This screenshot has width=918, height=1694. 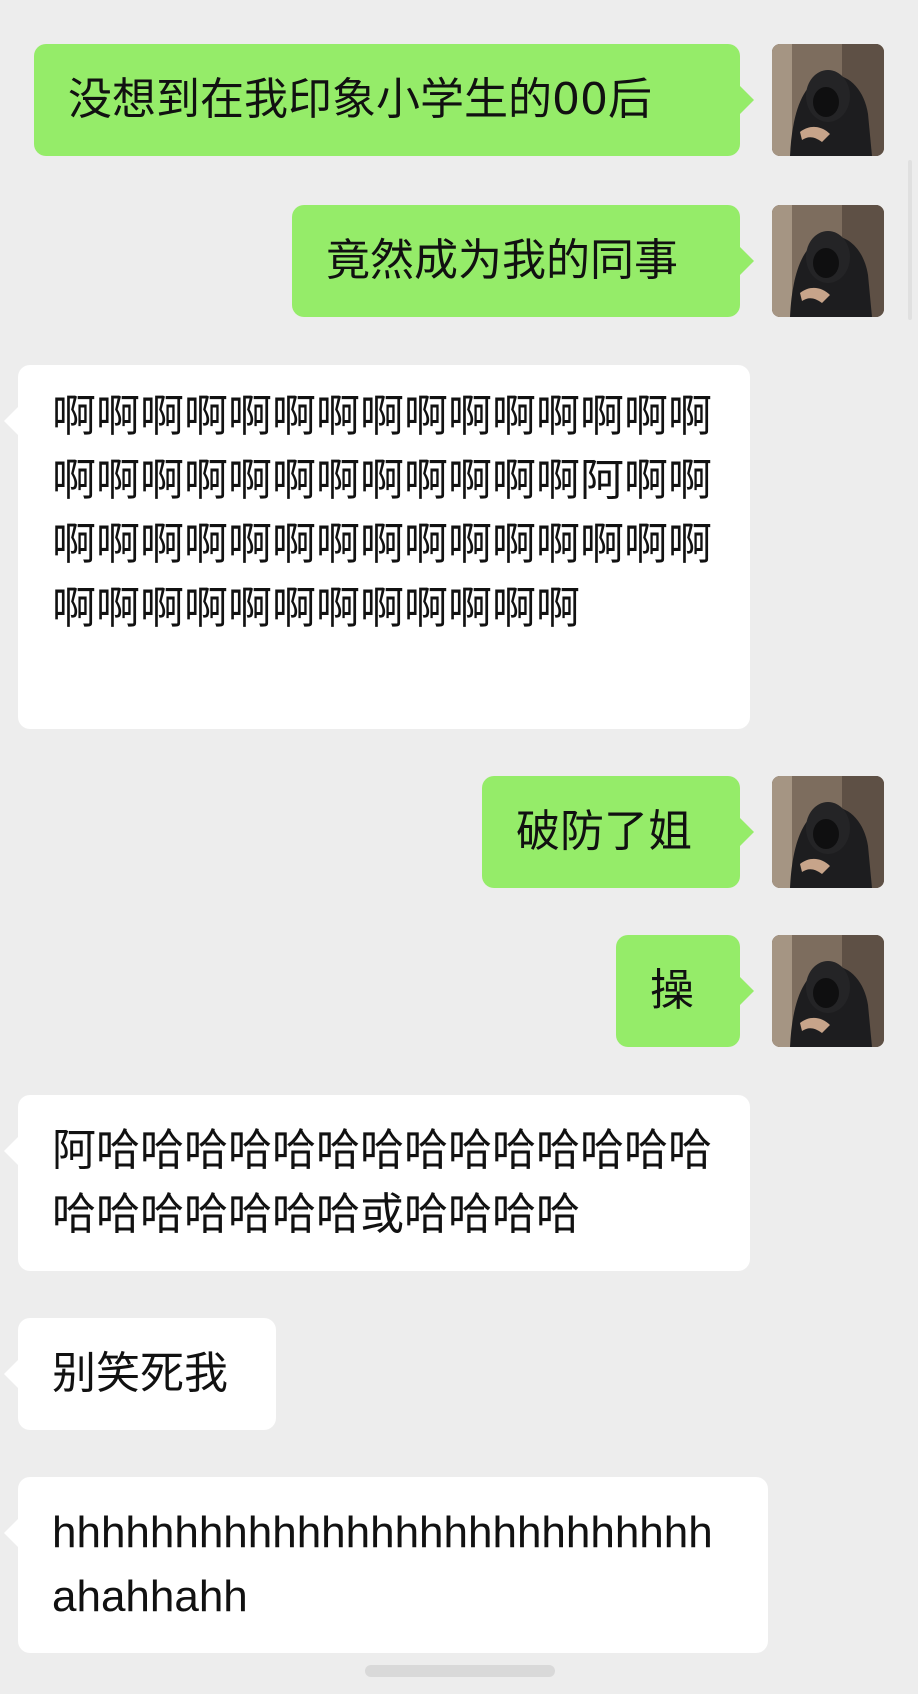 What do you see at coordinates (459, 832) in the screenshot?
I see `message-row-sent: 破防了姐` at bounding box center [459, 832].